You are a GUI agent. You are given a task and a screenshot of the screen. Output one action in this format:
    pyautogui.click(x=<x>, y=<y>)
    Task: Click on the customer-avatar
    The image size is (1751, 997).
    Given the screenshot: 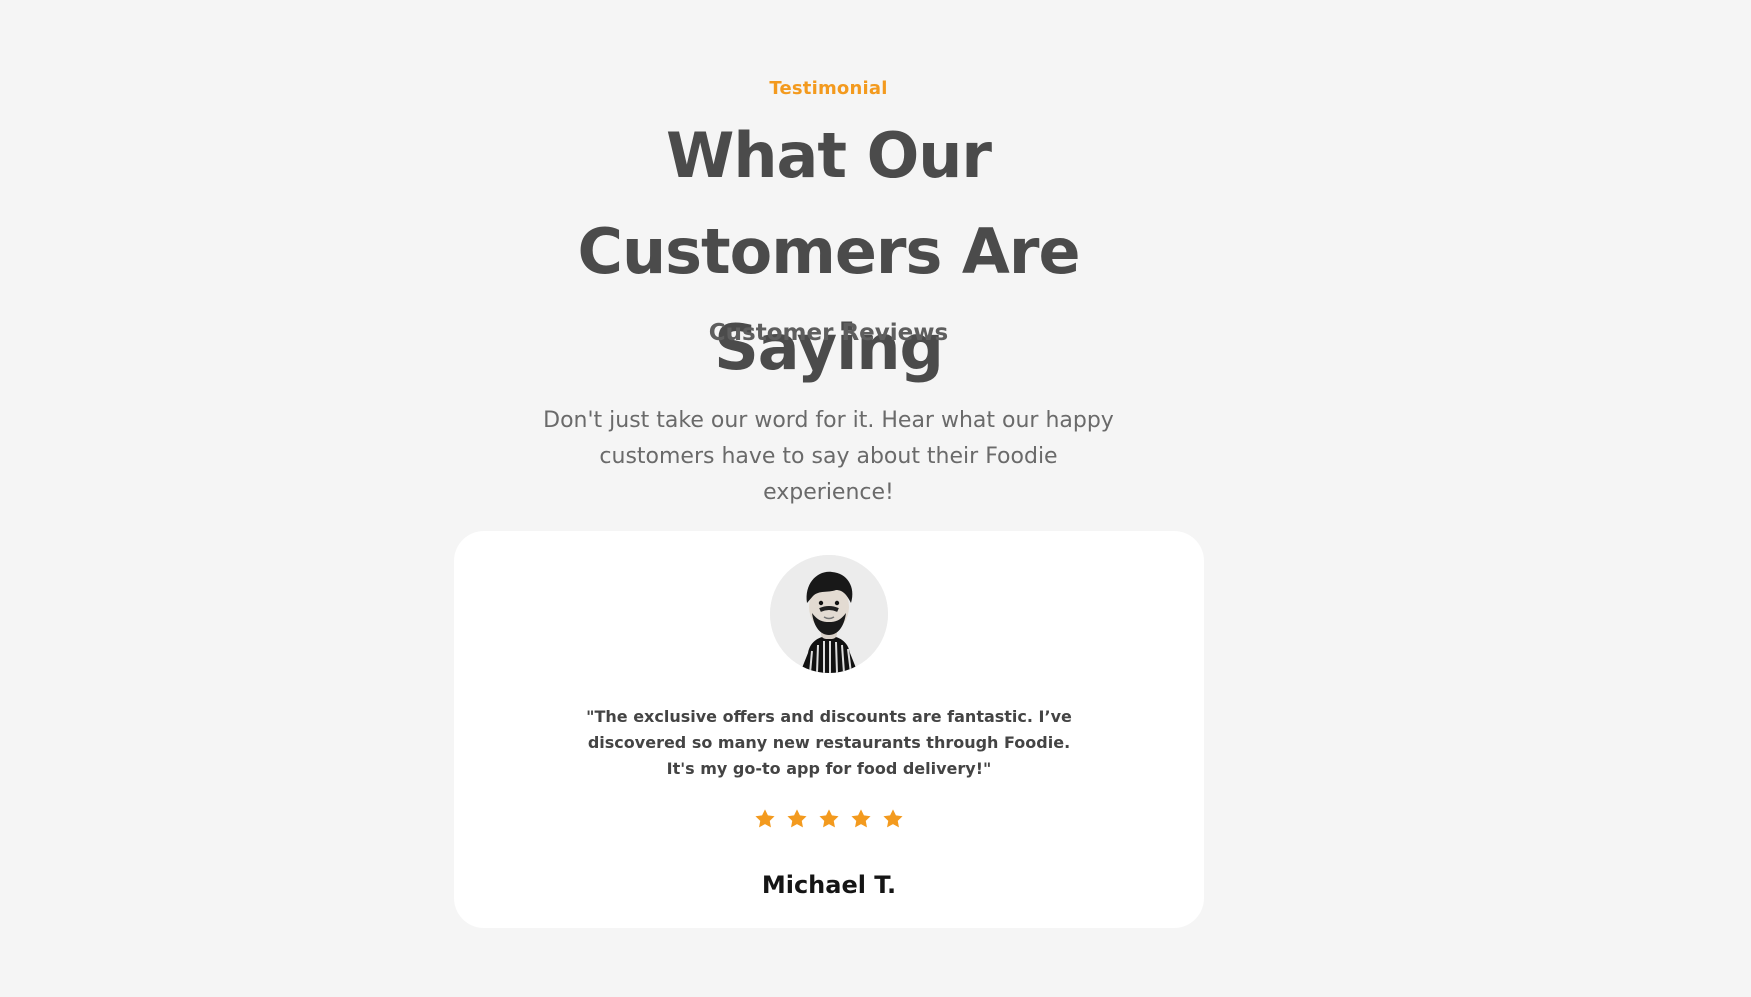 What is the action you would take?
    pyautogui.click(x=829, y=614)
    